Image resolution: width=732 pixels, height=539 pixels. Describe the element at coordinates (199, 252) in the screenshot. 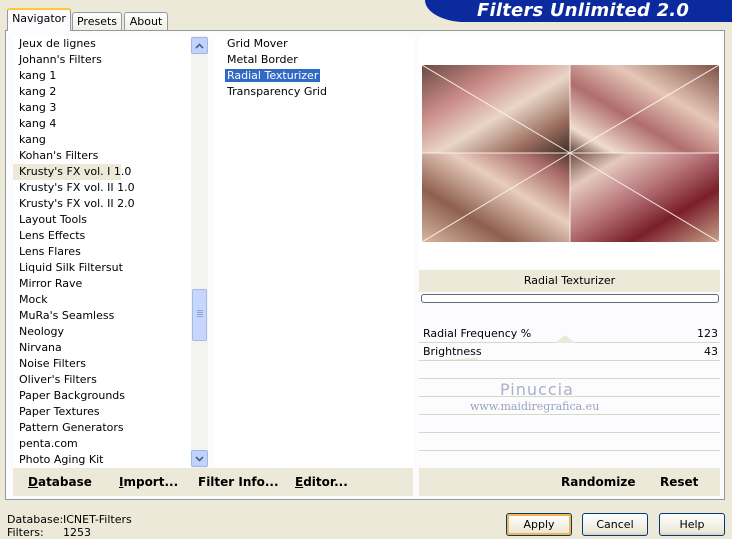

I see `category-scrollbar` at that location.